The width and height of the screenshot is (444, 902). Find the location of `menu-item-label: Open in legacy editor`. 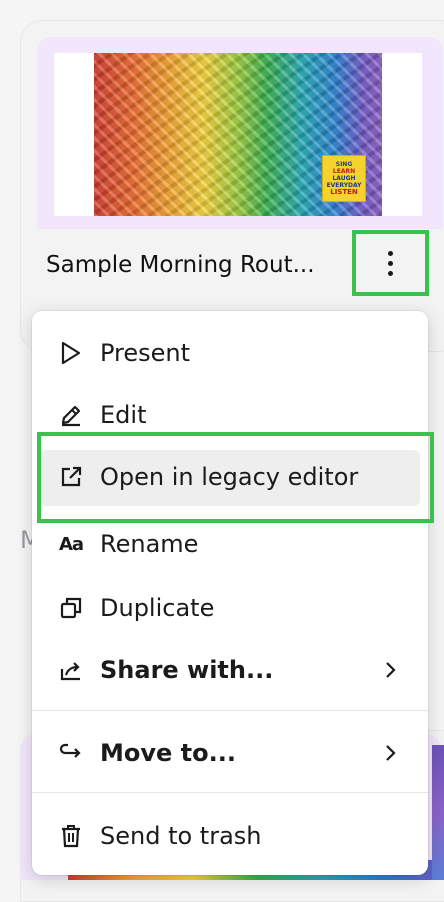

menu-item-label: Open in legacy editor is located at coordinates (229, 477).